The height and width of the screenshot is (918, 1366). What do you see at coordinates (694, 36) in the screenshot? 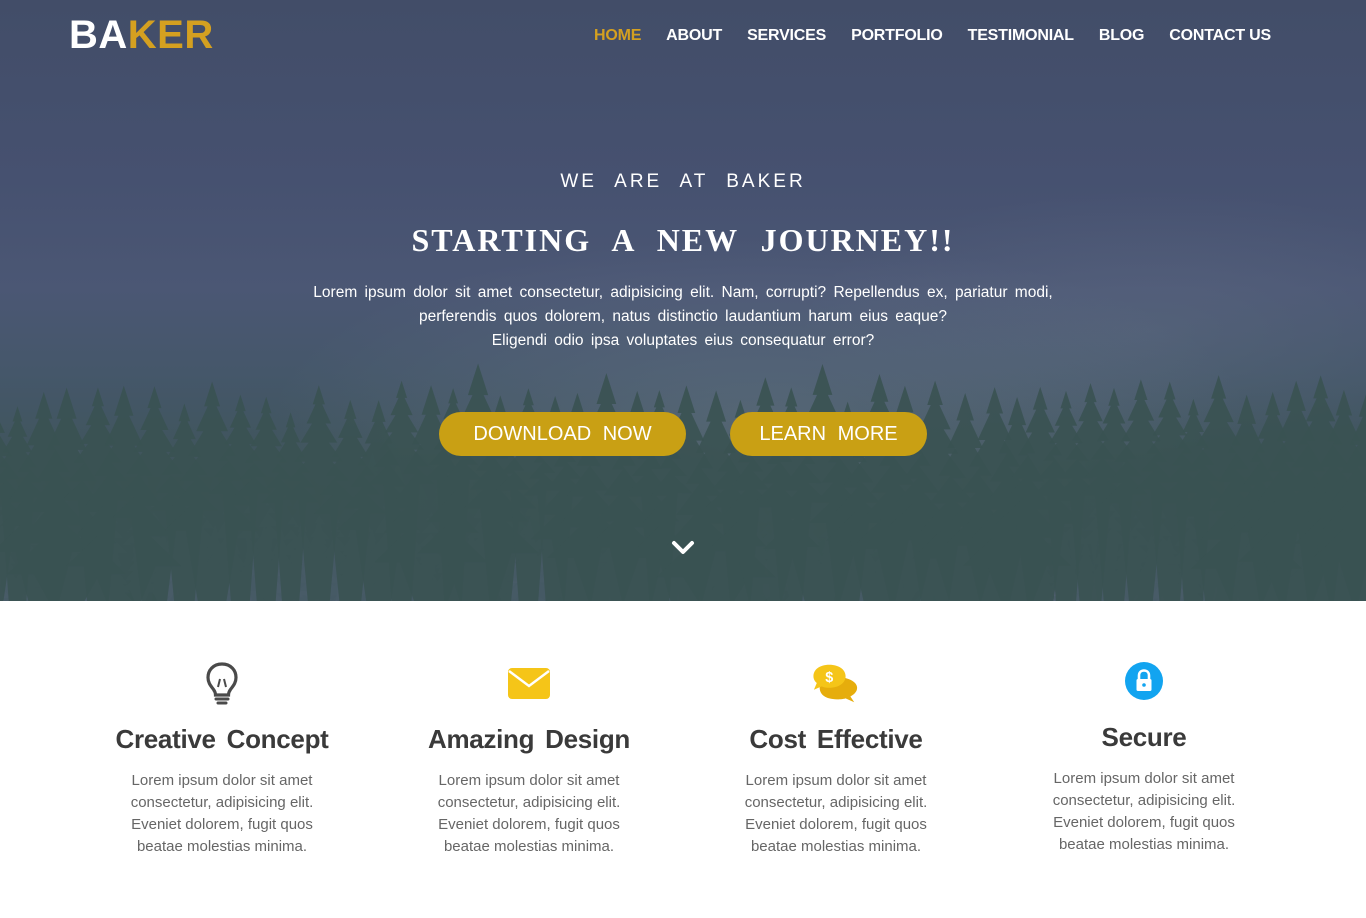
I see `nav-item-about: ABOUT` at bounding box center [694, 36].